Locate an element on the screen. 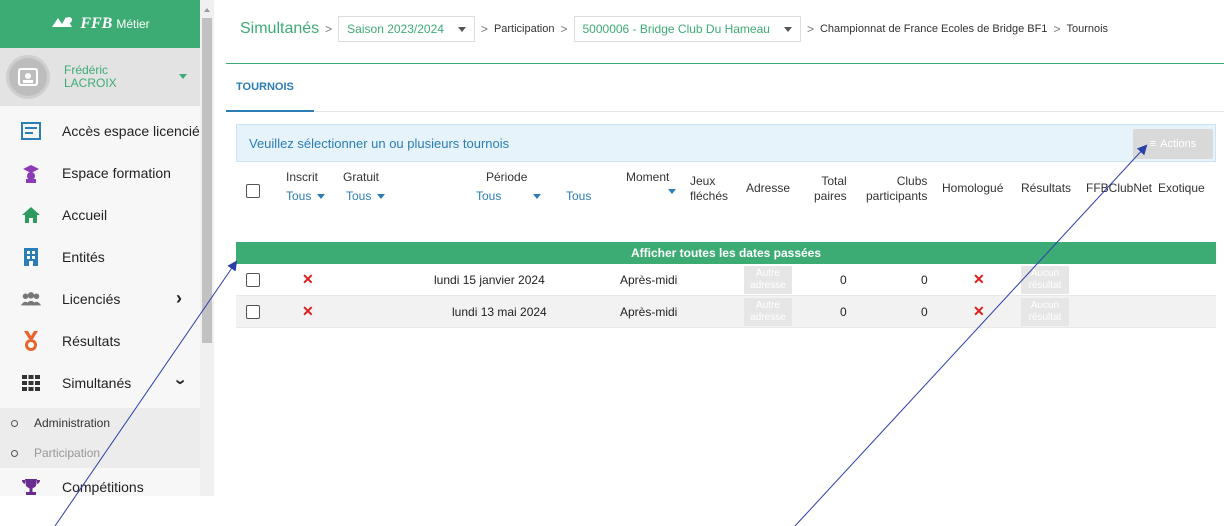 The height and width of the screenshot is (526, 1224). sidebar-item-label: Simultanés is located at coordinates (97, 383).